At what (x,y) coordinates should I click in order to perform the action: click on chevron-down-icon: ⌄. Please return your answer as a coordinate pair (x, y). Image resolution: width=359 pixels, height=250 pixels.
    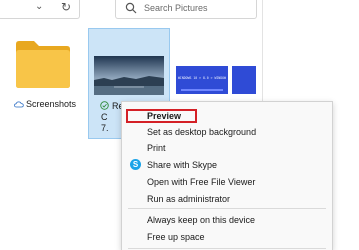
    Looking at the image, I should click on (39, 6).